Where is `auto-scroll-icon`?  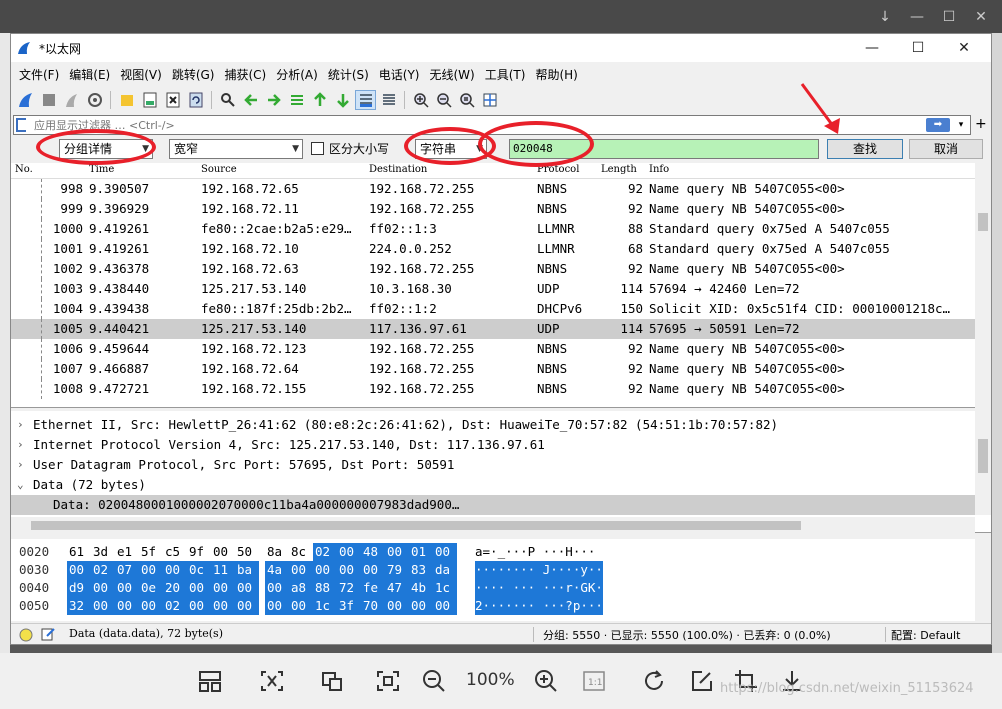 auto-scroll-icon is located at coordinates (365, 100).